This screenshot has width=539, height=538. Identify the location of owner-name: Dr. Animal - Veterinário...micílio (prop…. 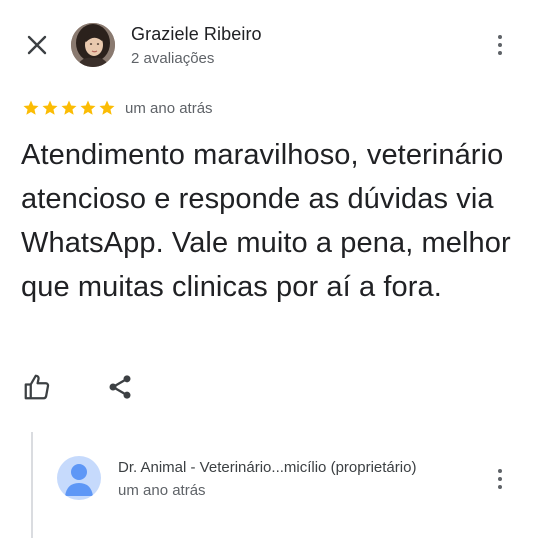
(267, 467).